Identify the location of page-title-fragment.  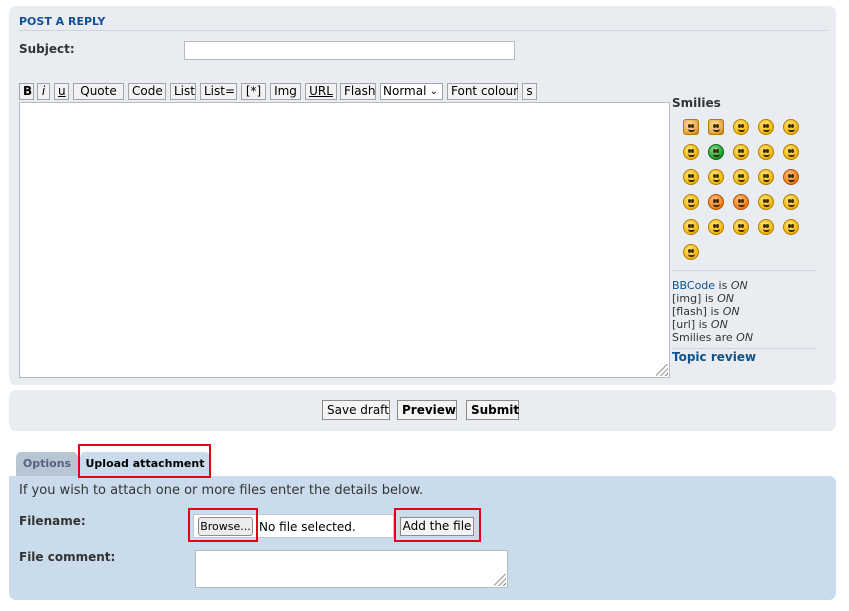
(170, 1).